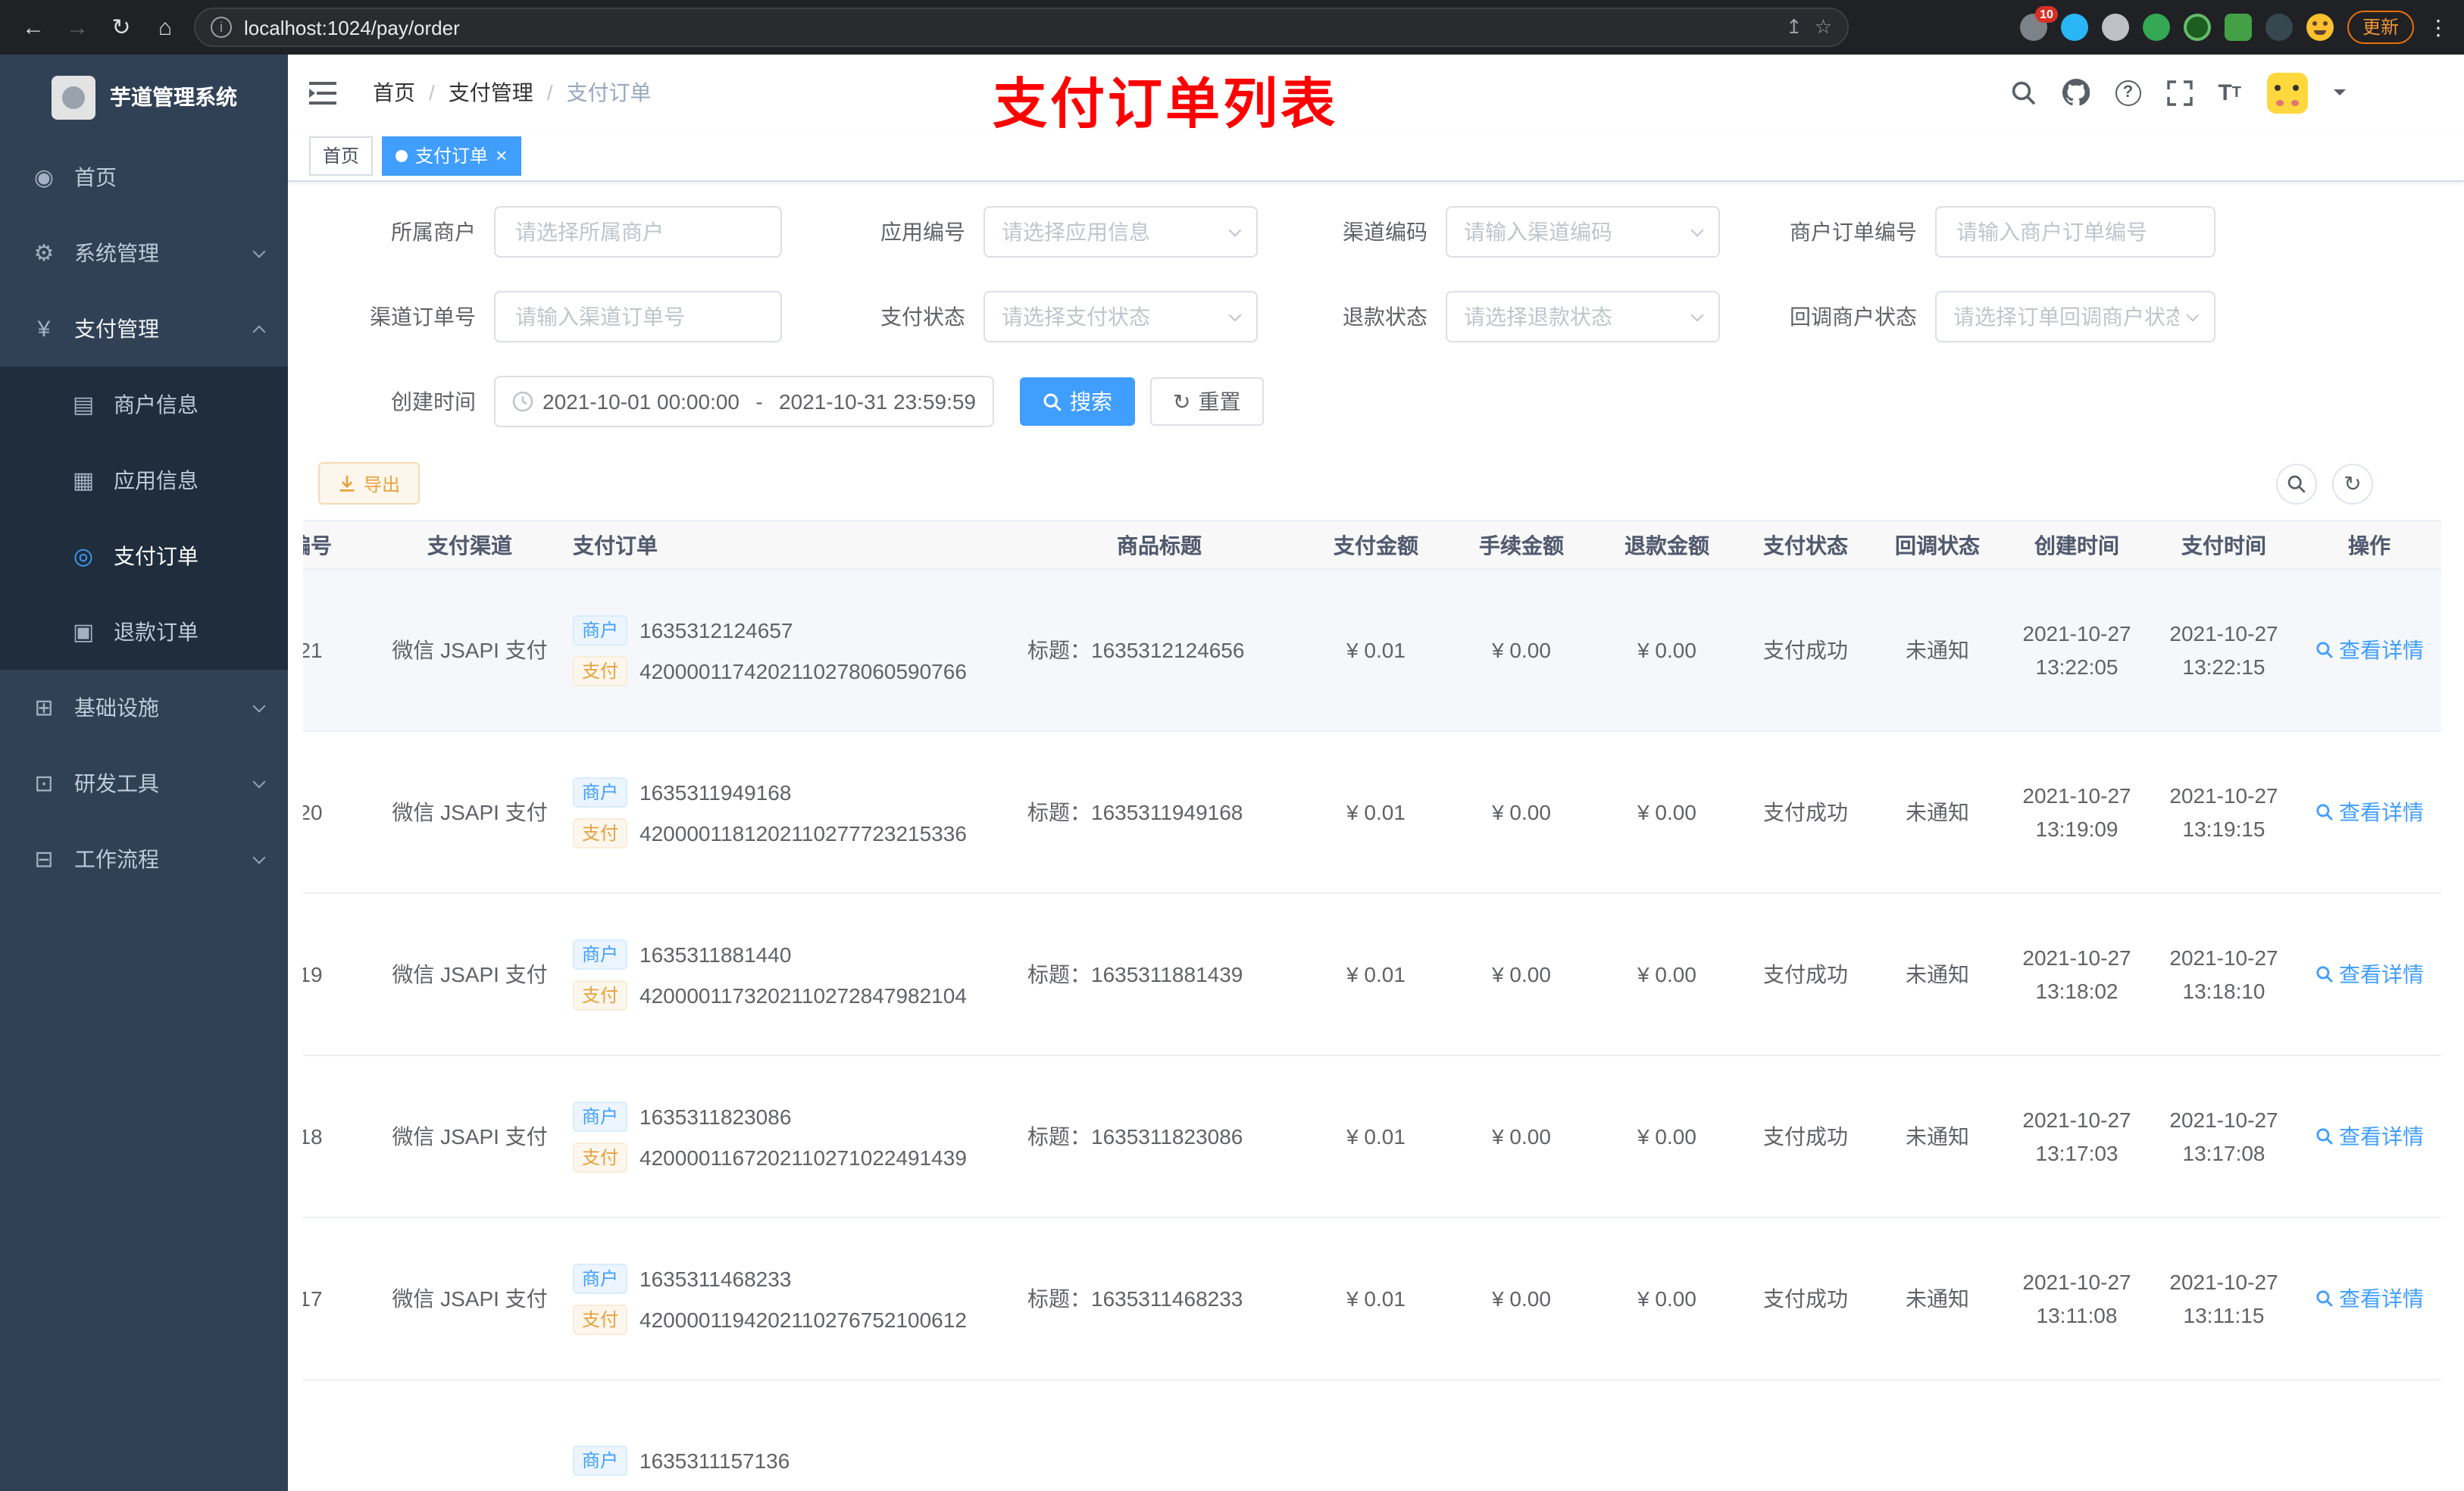  I want to click on browser-home-button: ⌂, so click(165, 27).